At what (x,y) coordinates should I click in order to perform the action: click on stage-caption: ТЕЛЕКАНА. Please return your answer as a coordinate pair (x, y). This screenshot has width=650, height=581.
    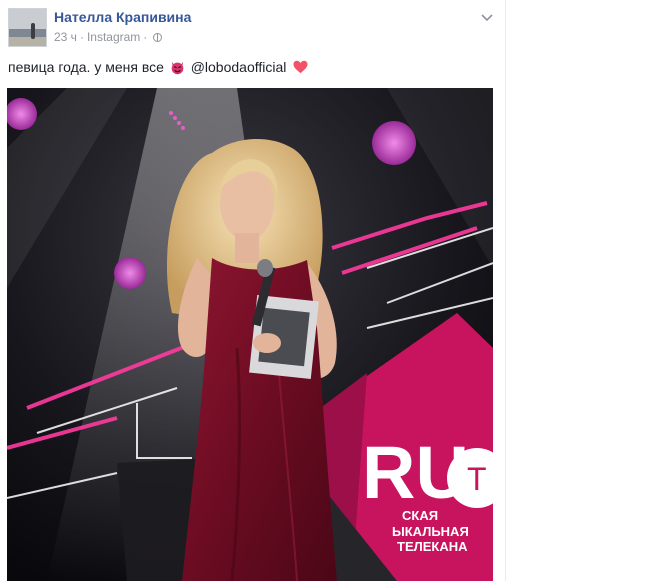
    Looking at the image, I should click on (432, 546).